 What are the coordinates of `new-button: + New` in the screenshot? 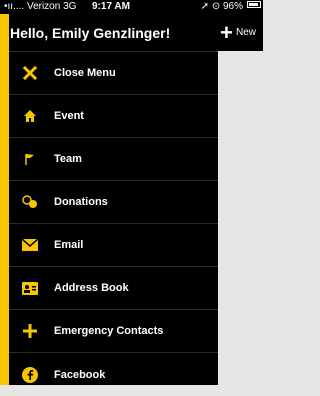 It's located at (240, 32).